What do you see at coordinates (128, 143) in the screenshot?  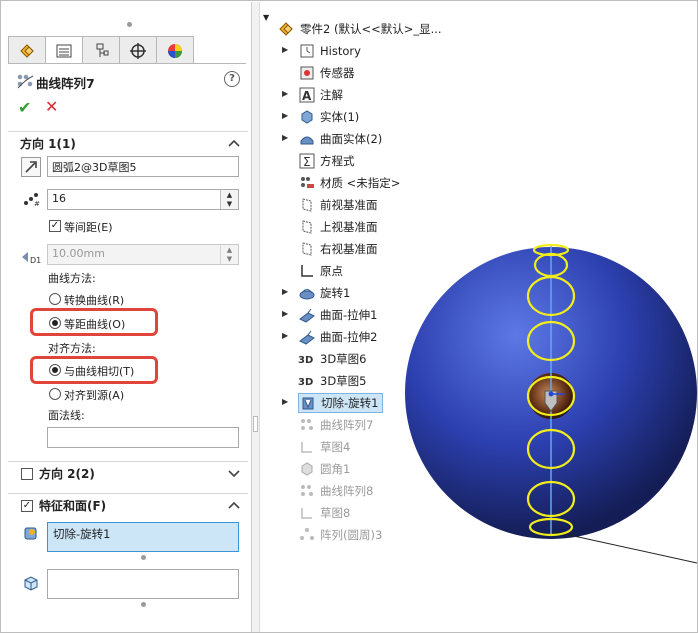 I see `direction1-section-header: 方向 1(1)` at bounding box center [128, 143].